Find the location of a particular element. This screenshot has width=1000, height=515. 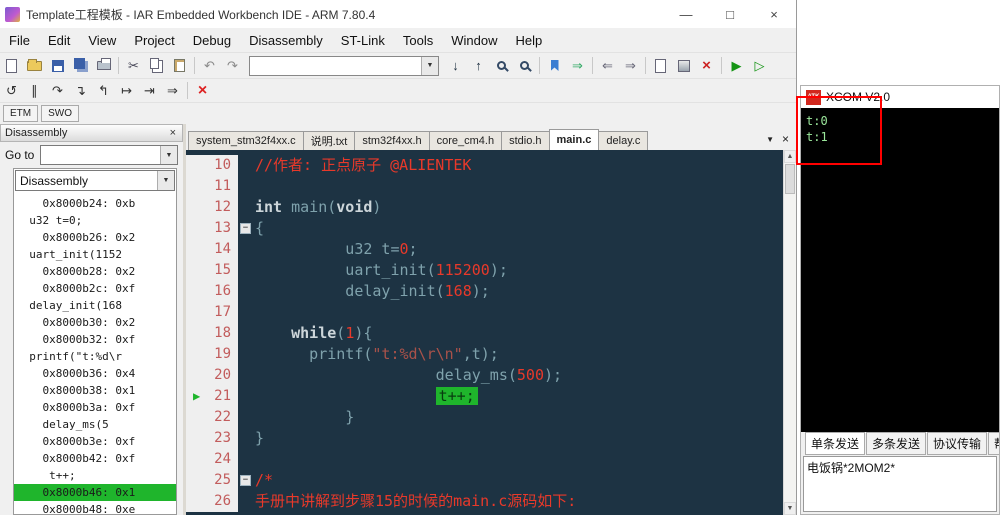

undo-icon: ↶ is located at coordinates (209, 65).